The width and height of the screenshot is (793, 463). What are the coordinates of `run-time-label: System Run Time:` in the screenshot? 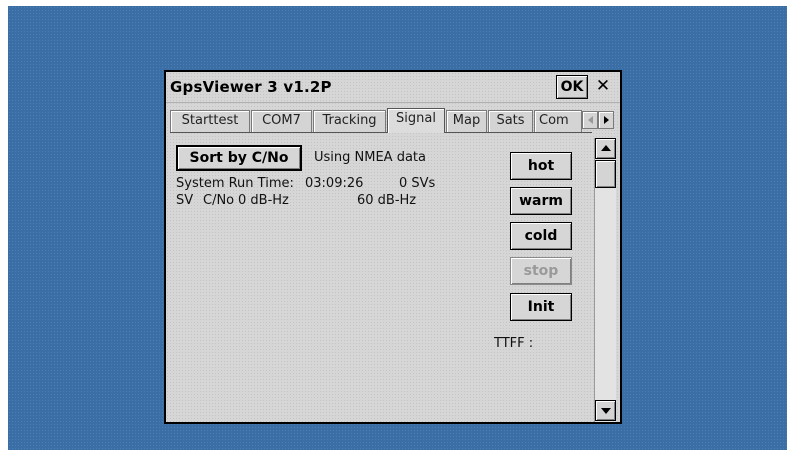 It's located at (235, 183).